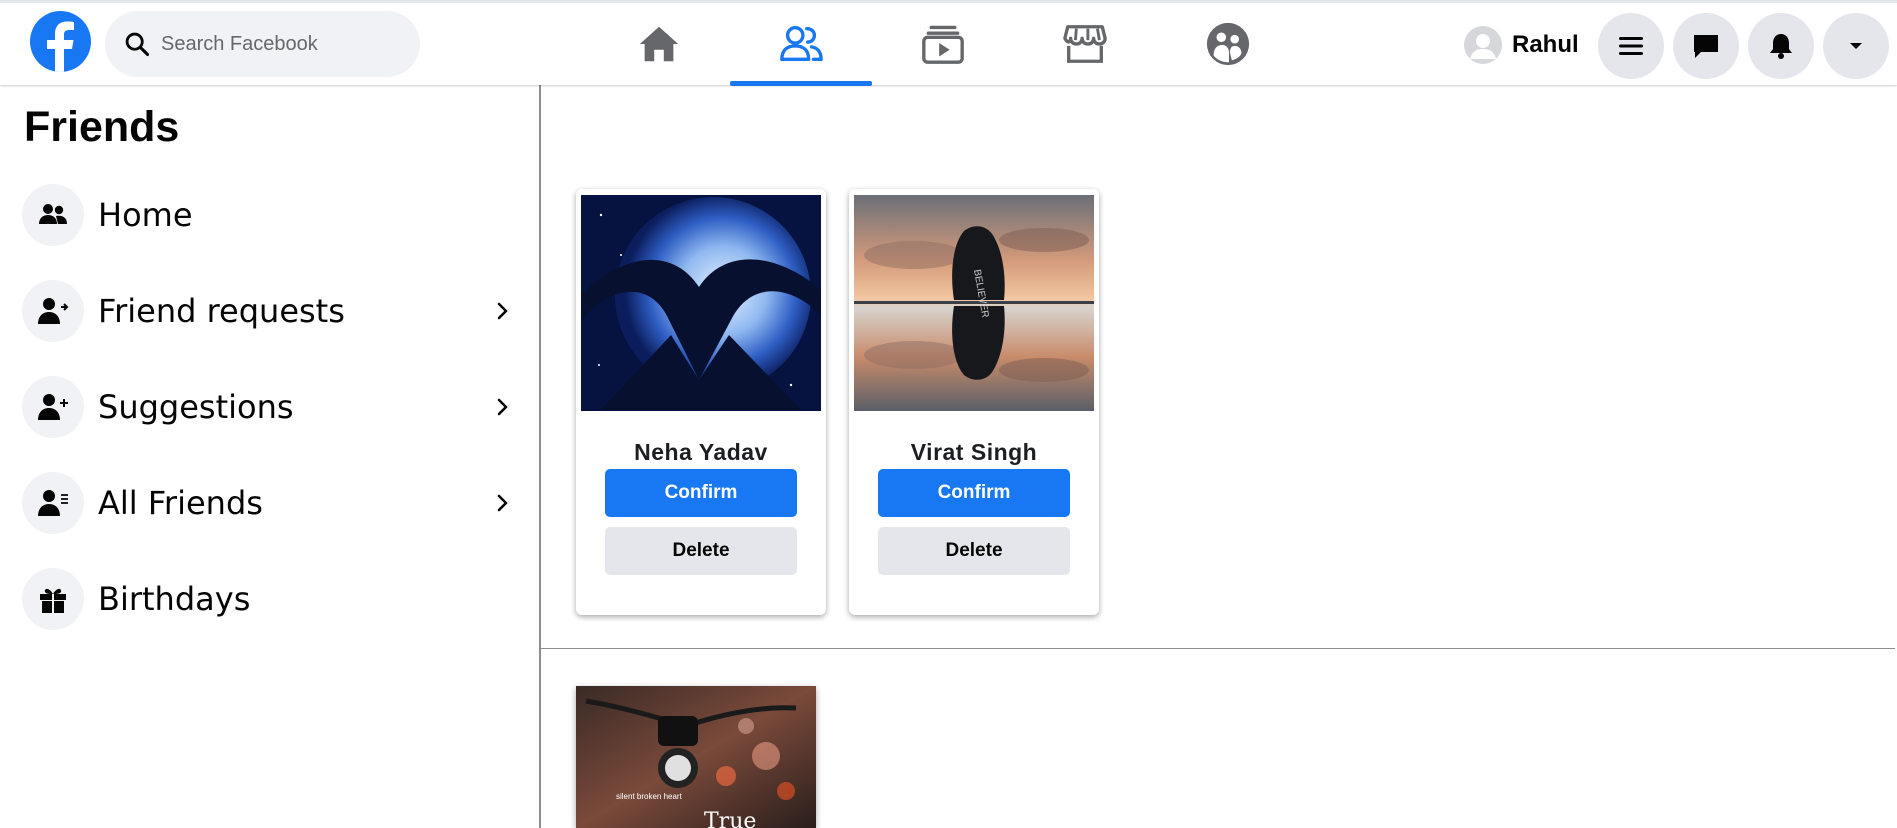 This screenshot has width=1897, height=828. What do you see at coordinates (1218, 648) in the screenshot?
I see `section-divider` at bounding box center [1218, 648].